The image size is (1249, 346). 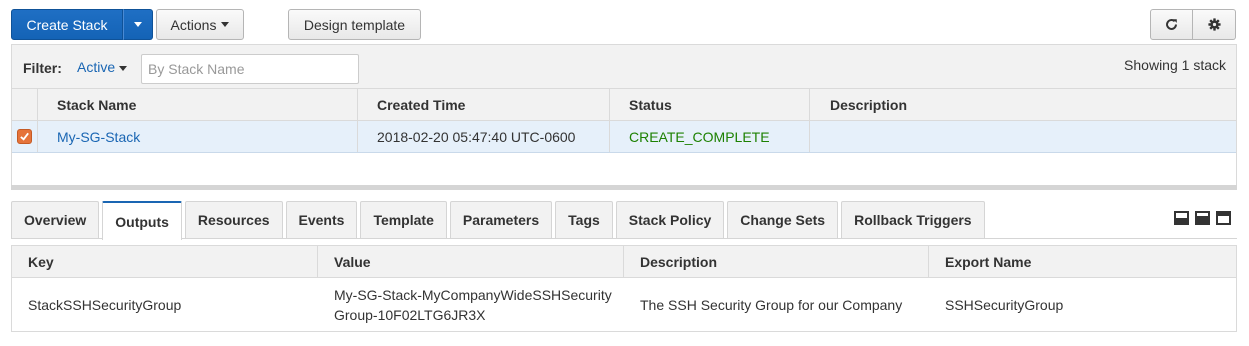 I want to click on stack-name-cell: My-SG-Stack, so click(x=198, y=136).